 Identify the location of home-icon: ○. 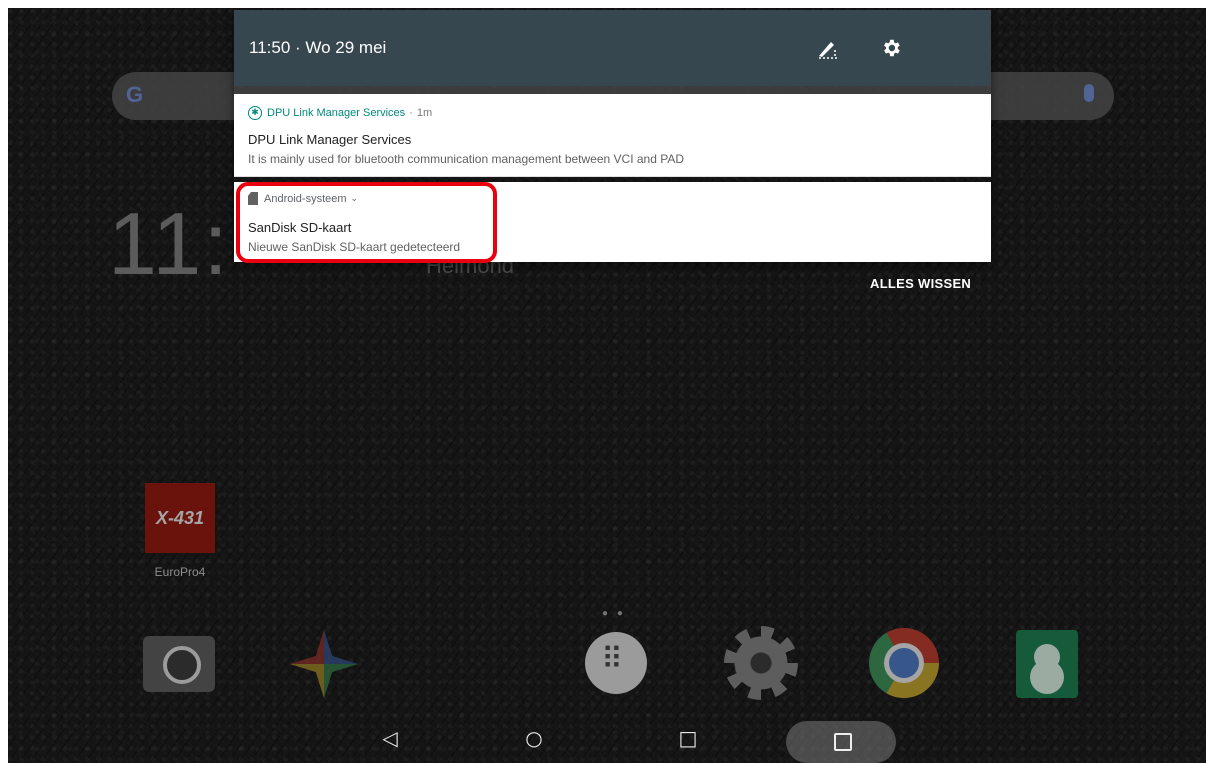
(534, 738).